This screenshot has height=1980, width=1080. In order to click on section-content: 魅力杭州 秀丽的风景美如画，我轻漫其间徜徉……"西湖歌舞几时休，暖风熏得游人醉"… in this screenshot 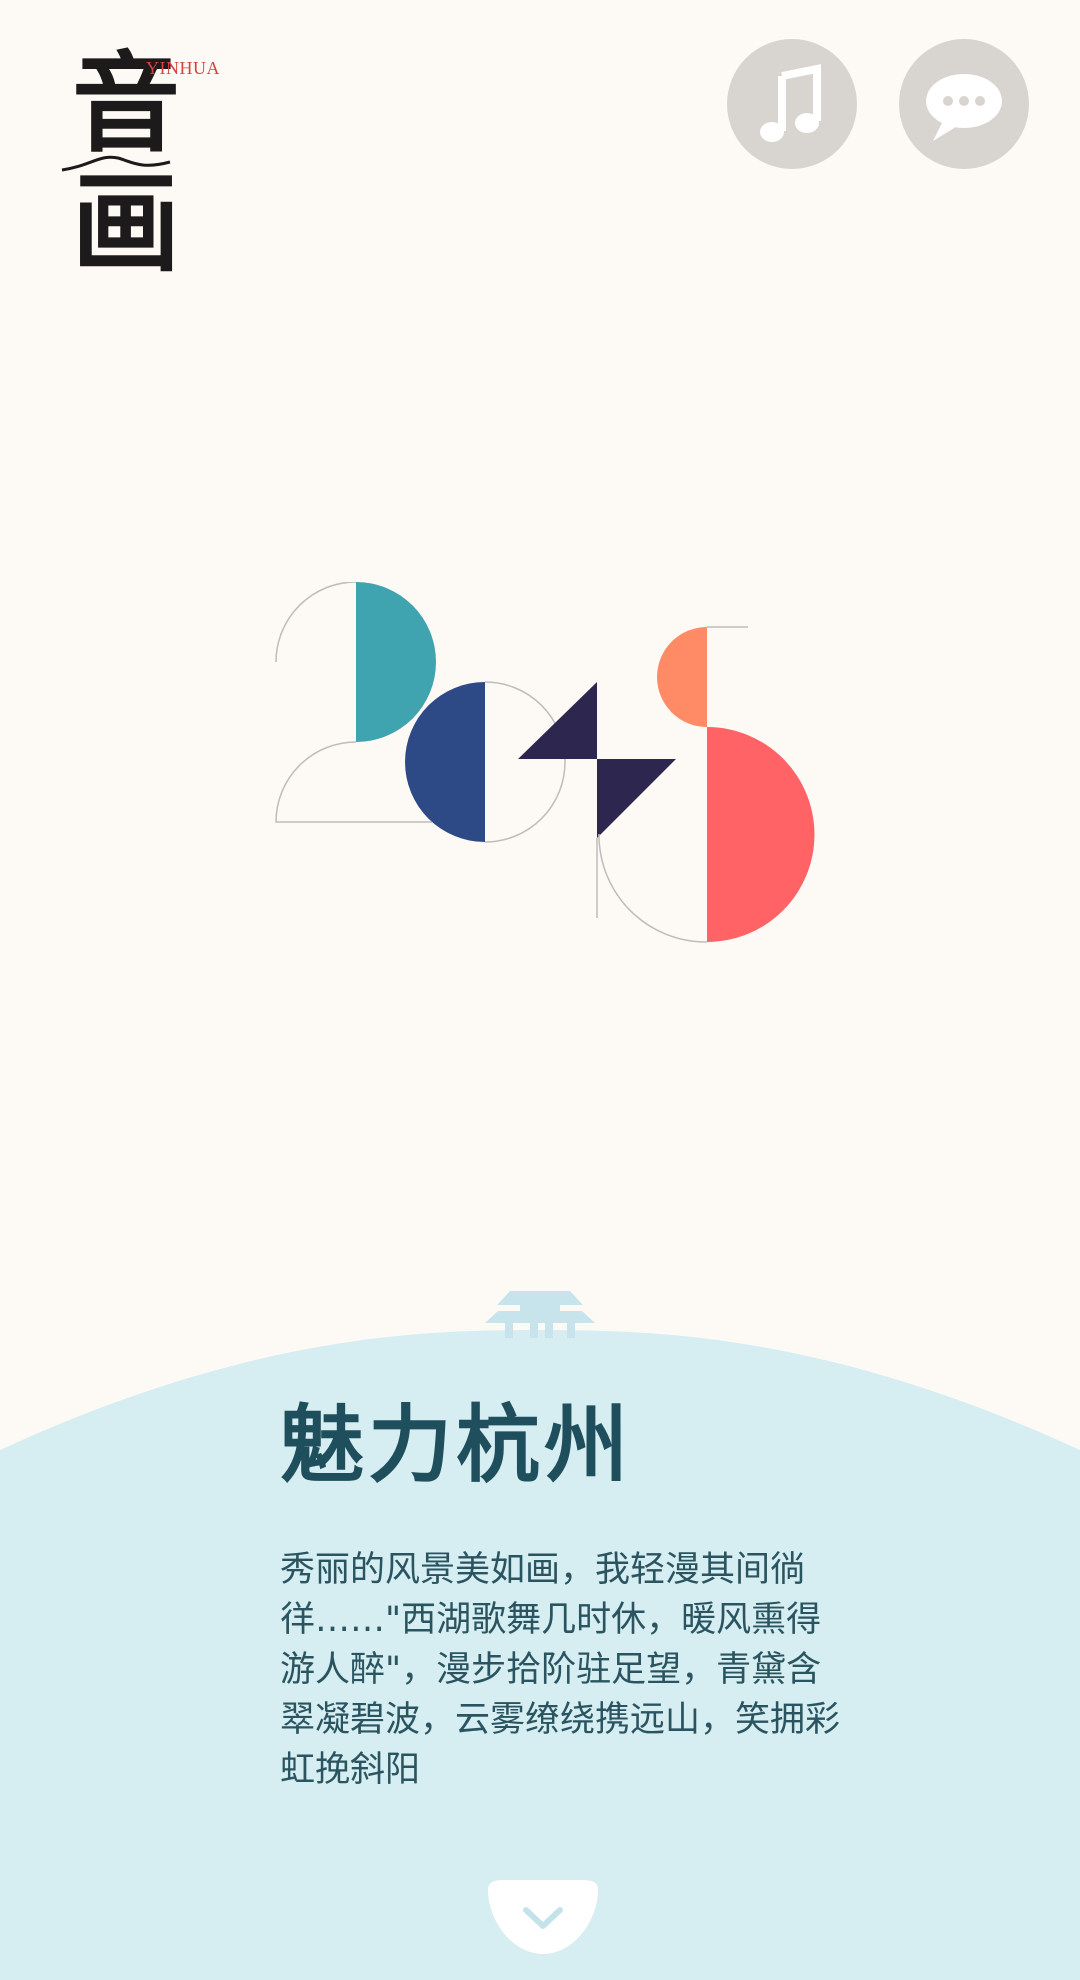, I will do `click(560, 1612)`.